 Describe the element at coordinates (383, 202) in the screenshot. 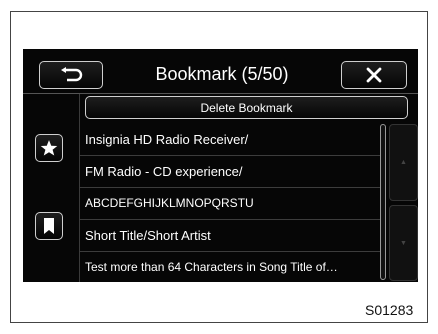

I see `scrollbar` at that location.